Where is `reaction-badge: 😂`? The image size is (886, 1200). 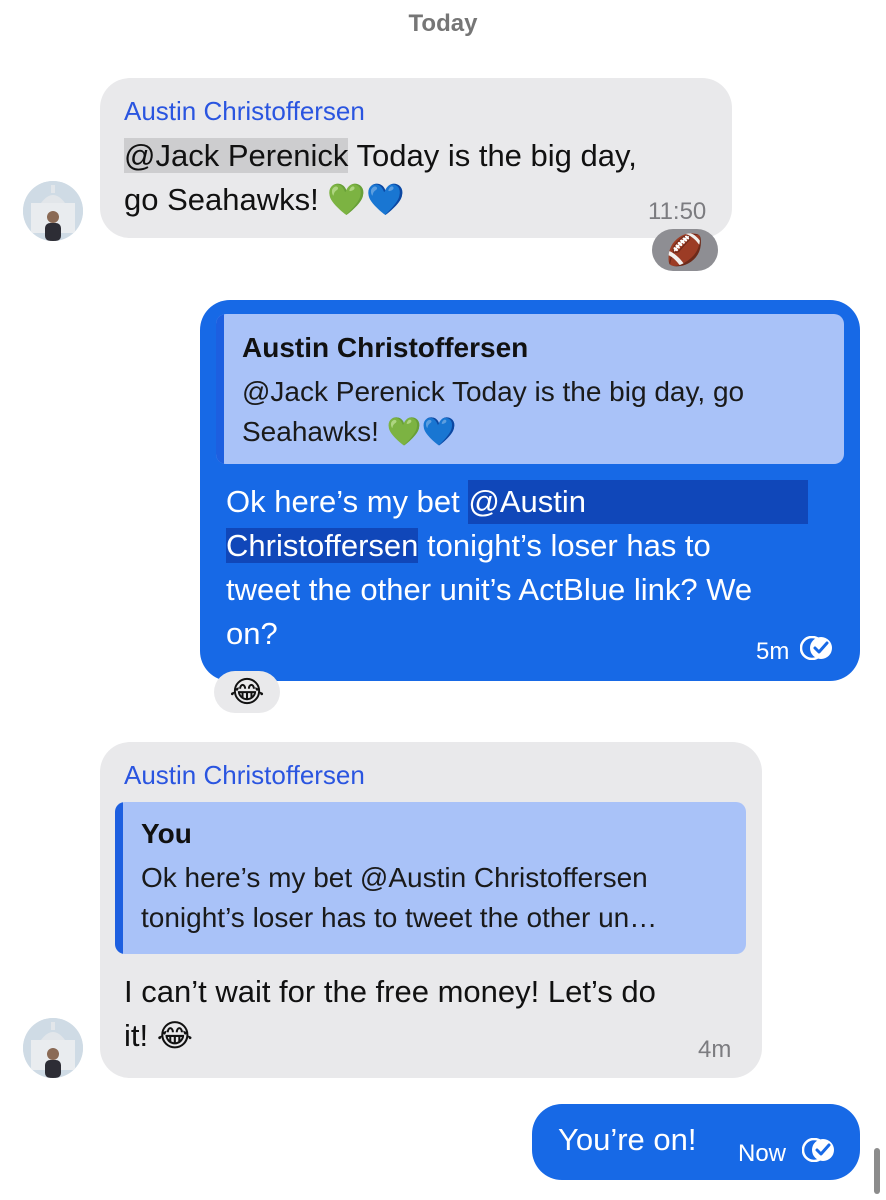 reaction-badge: 😂 is located at coordinates (247, 692).